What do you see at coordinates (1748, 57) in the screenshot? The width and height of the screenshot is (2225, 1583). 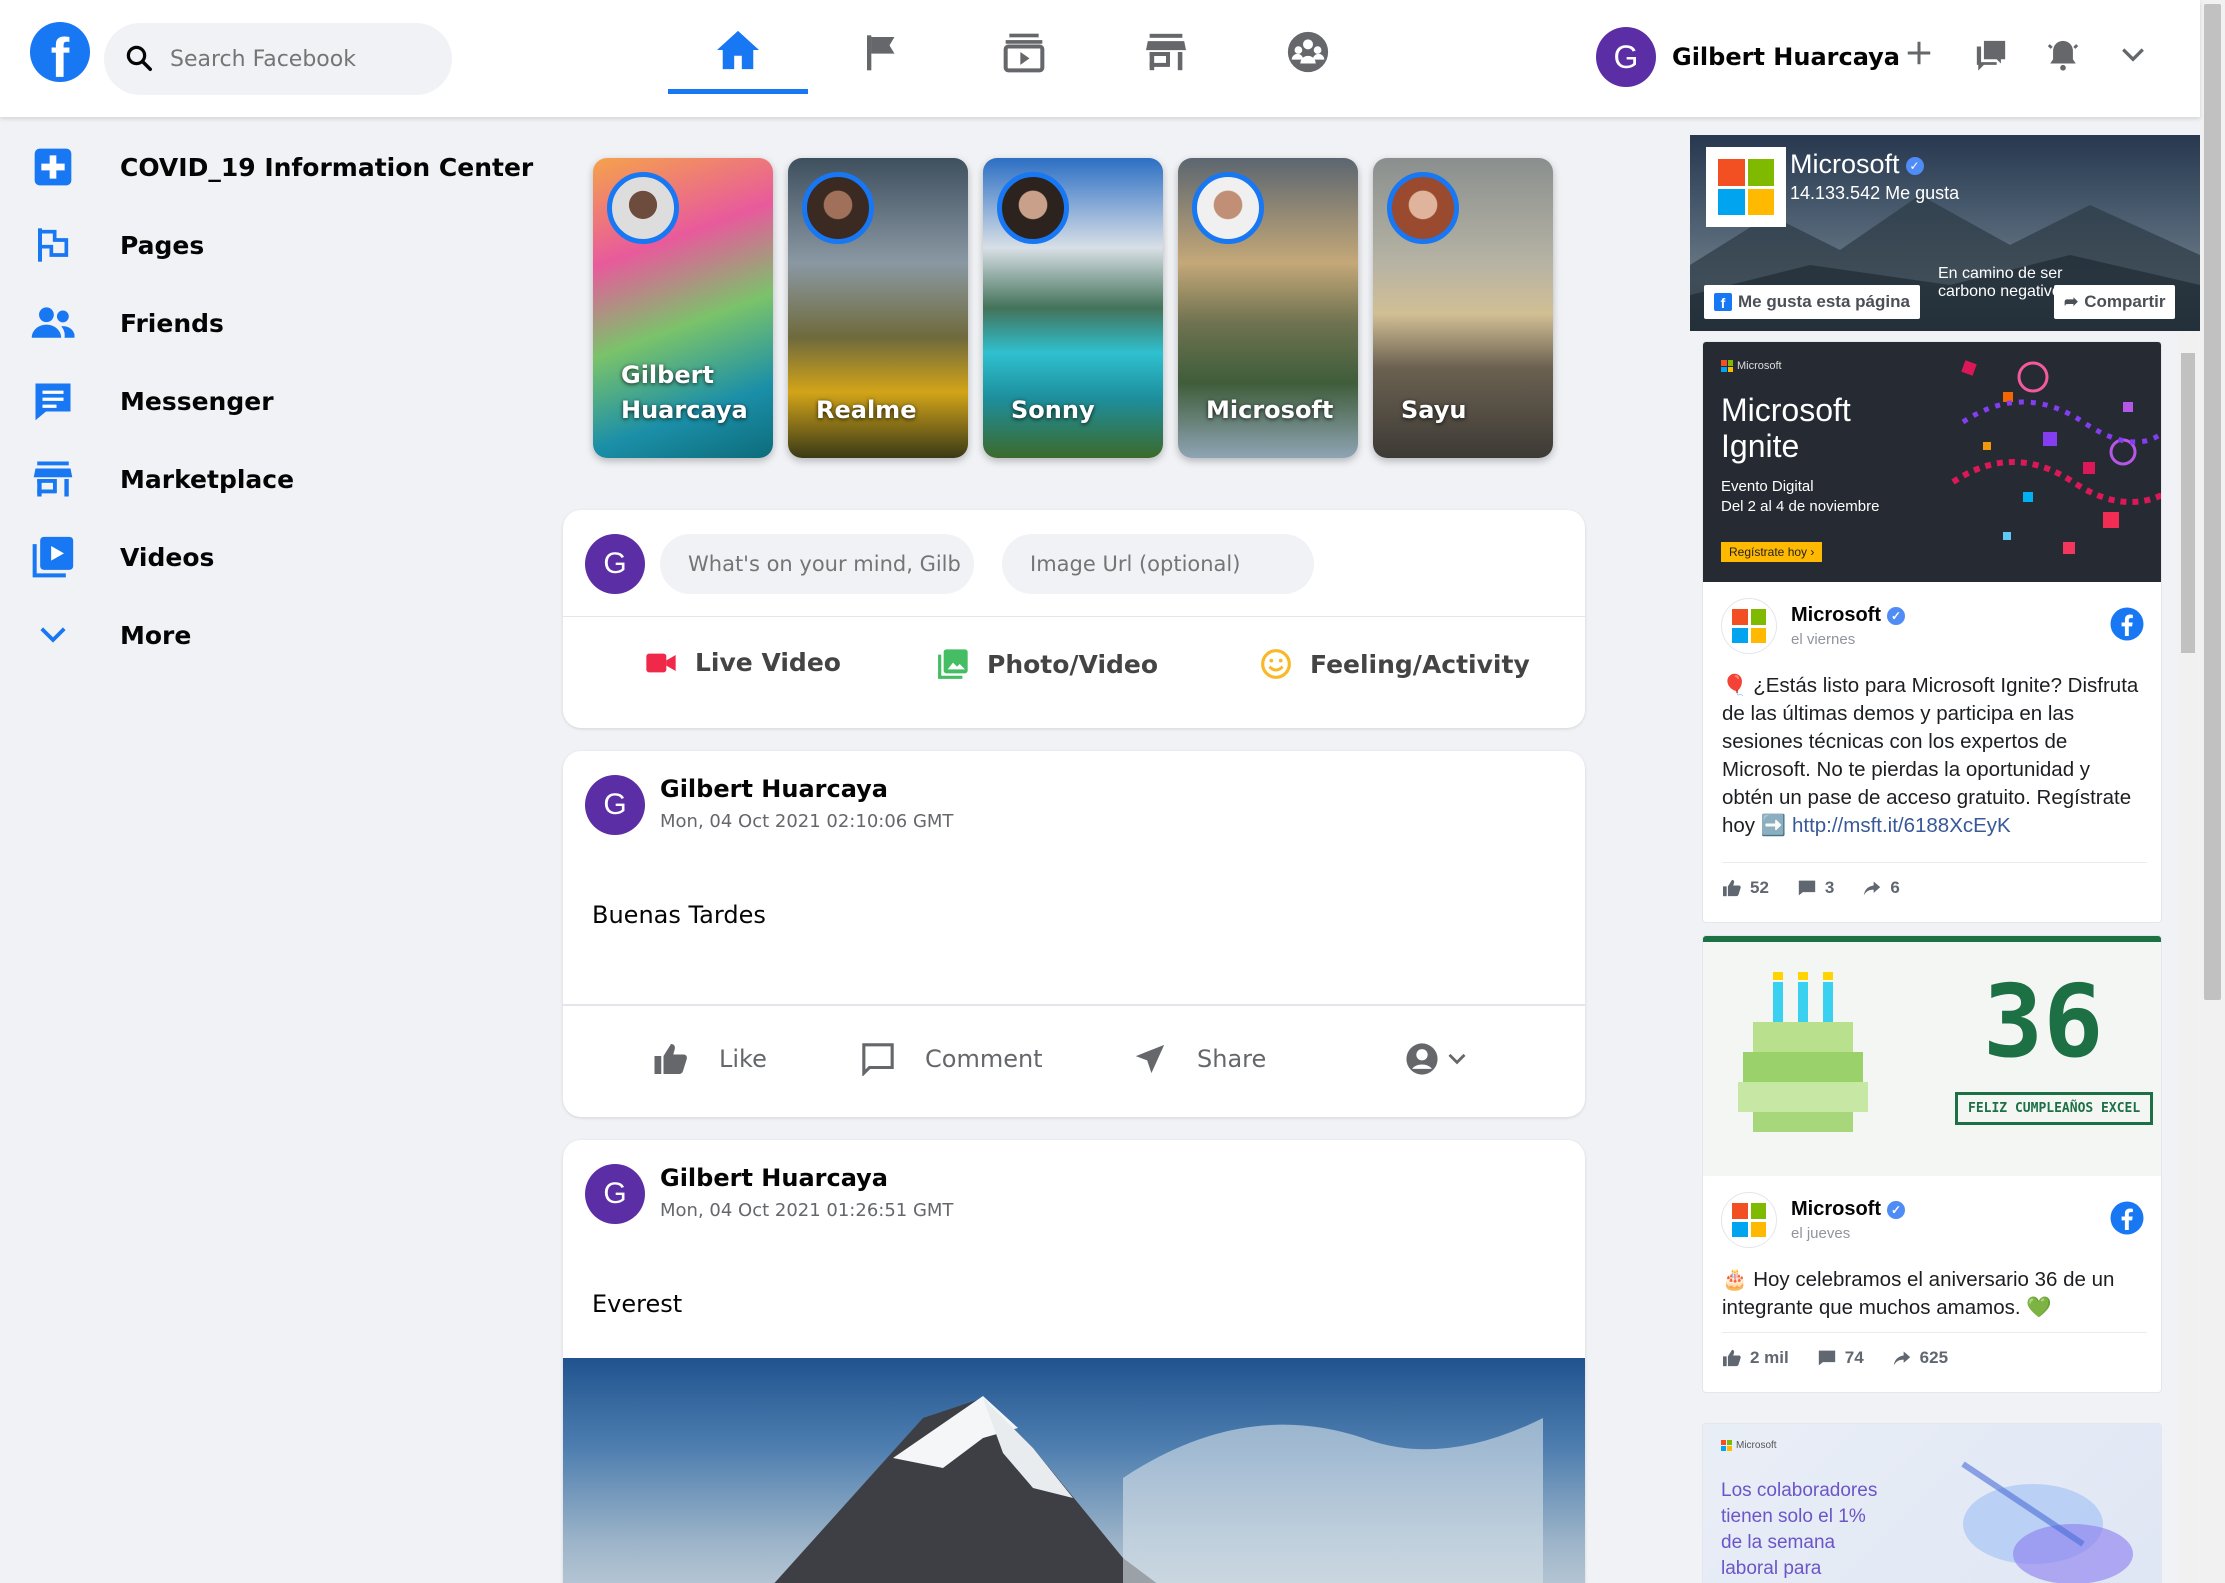 I see `profile-chip: G Gilbert Huarcaya` at bounding box center [1748, 57].